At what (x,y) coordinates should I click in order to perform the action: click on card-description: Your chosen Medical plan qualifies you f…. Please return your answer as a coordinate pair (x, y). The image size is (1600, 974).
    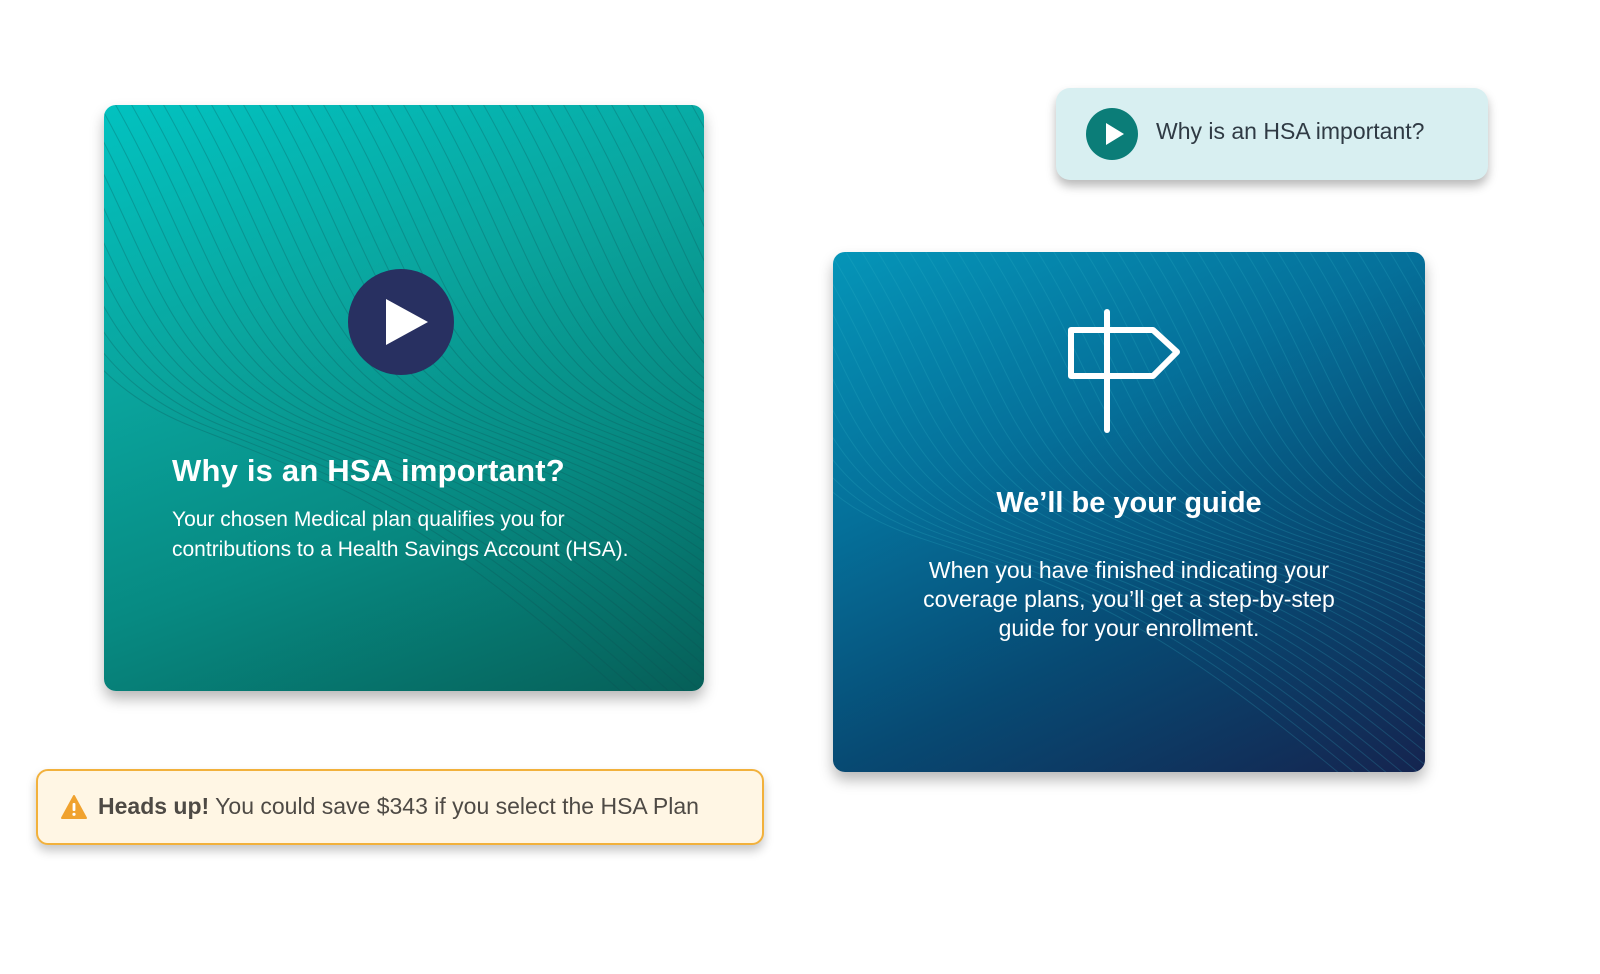
    Looking at the image, I should click on (400, 534).